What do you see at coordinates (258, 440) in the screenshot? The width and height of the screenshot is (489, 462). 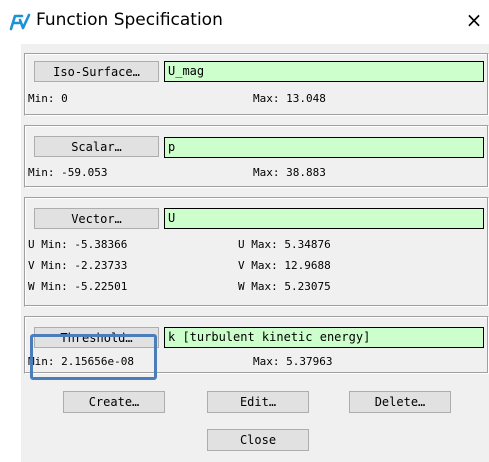 I see `close-button: Close` at bounding box center [258, 440].